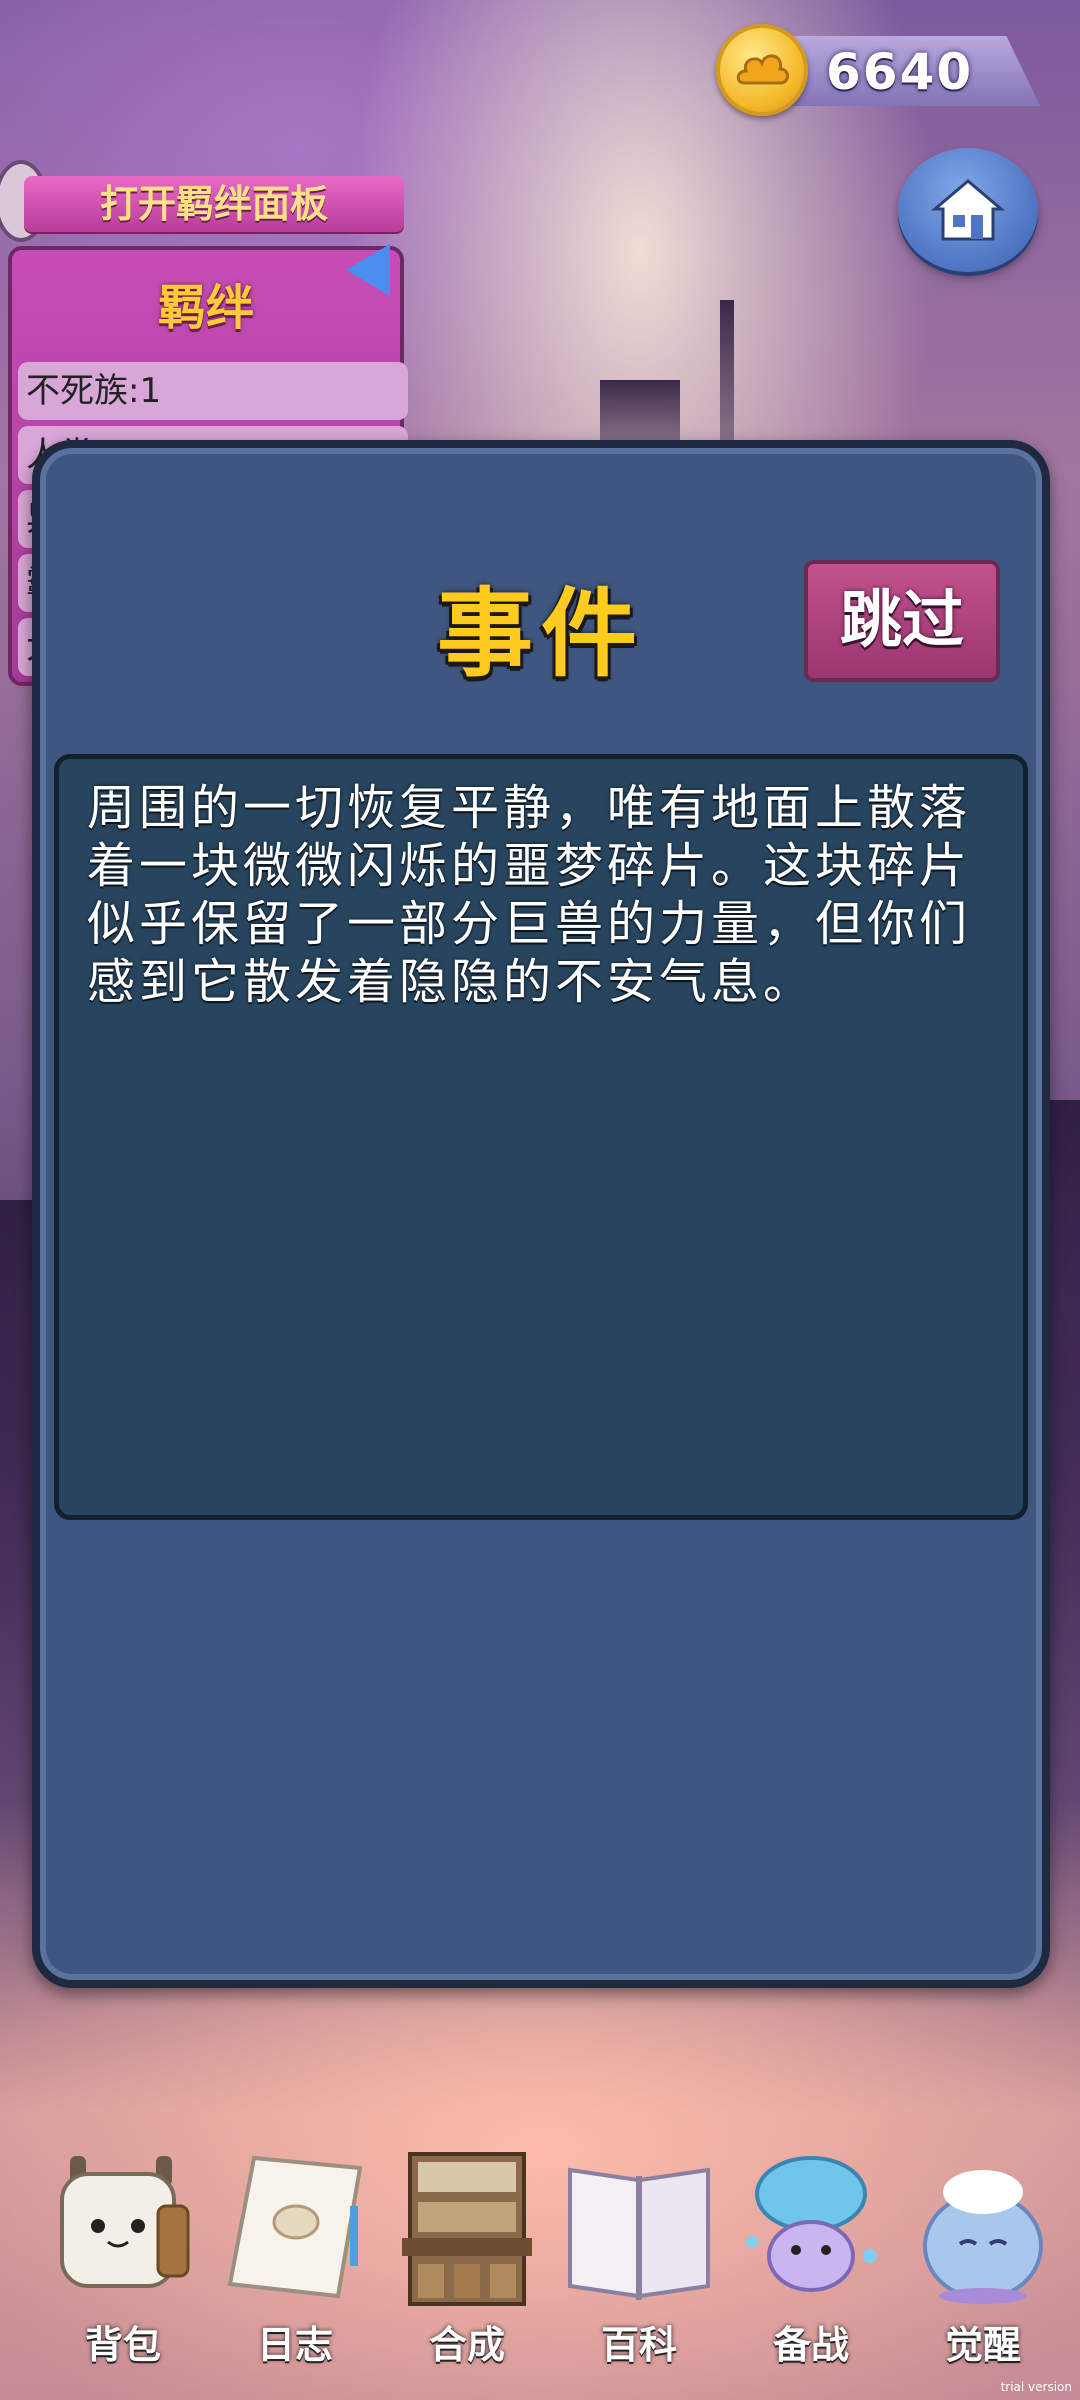 This screenshot has height=2400, width=1080. I want to click on bond-panel-title: 羁绊, so click(205, 308).